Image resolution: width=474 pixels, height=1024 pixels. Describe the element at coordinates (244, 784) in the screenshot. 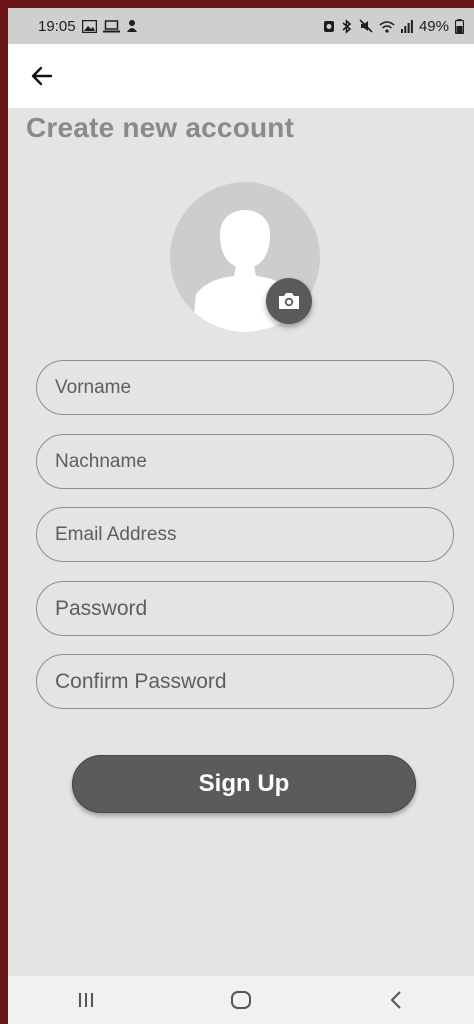

I see `sign-up-button: Sign Up` at that location.